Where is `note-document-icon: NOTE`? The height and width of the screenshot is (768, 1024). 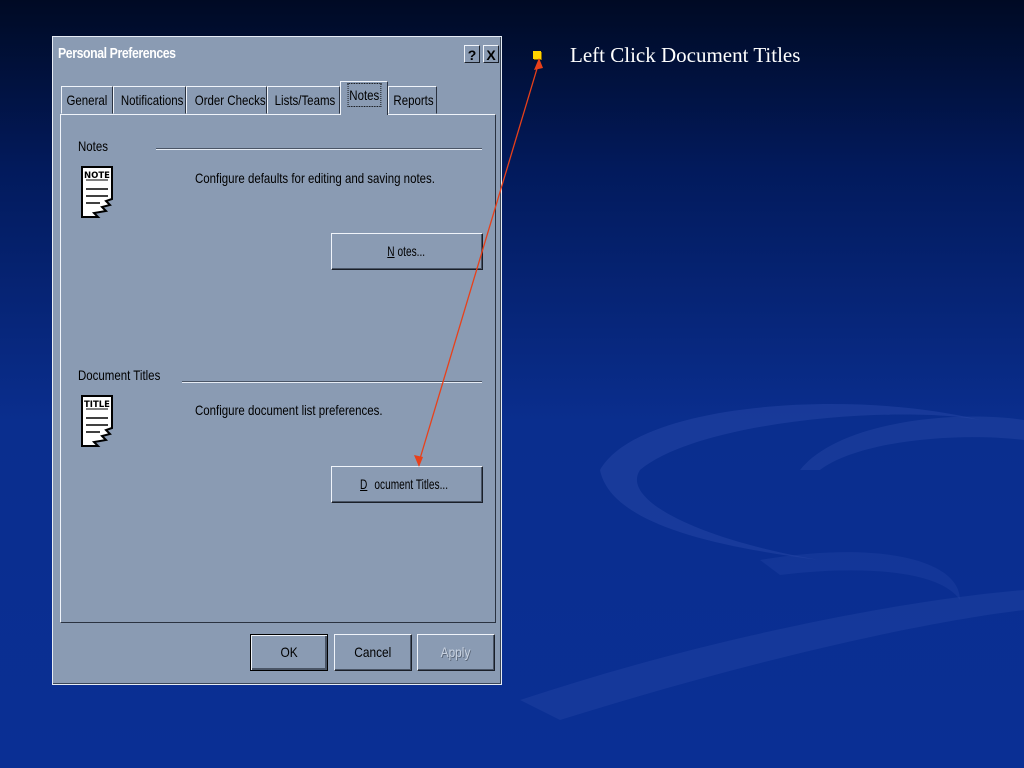
note-document-icon: NOTE is located at coordinates (97, 192).